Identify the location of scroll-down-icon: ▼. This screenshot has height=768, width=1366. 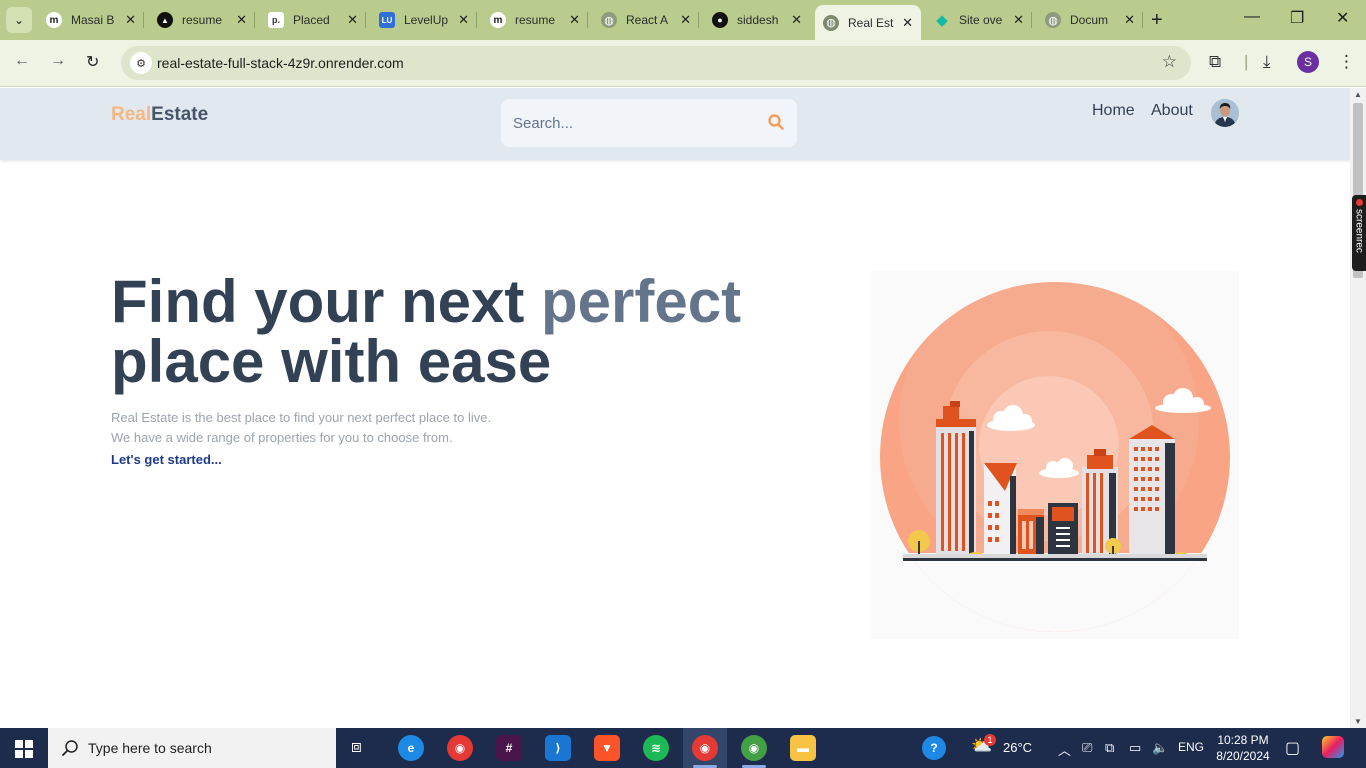
(1358, 721).